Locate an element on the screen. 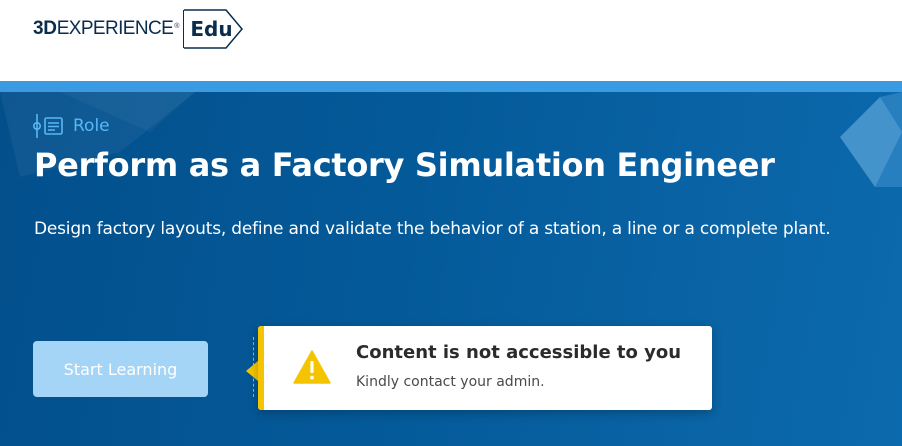  notification-message: Kindly contact your admin. is located at coordinates (450, 382).